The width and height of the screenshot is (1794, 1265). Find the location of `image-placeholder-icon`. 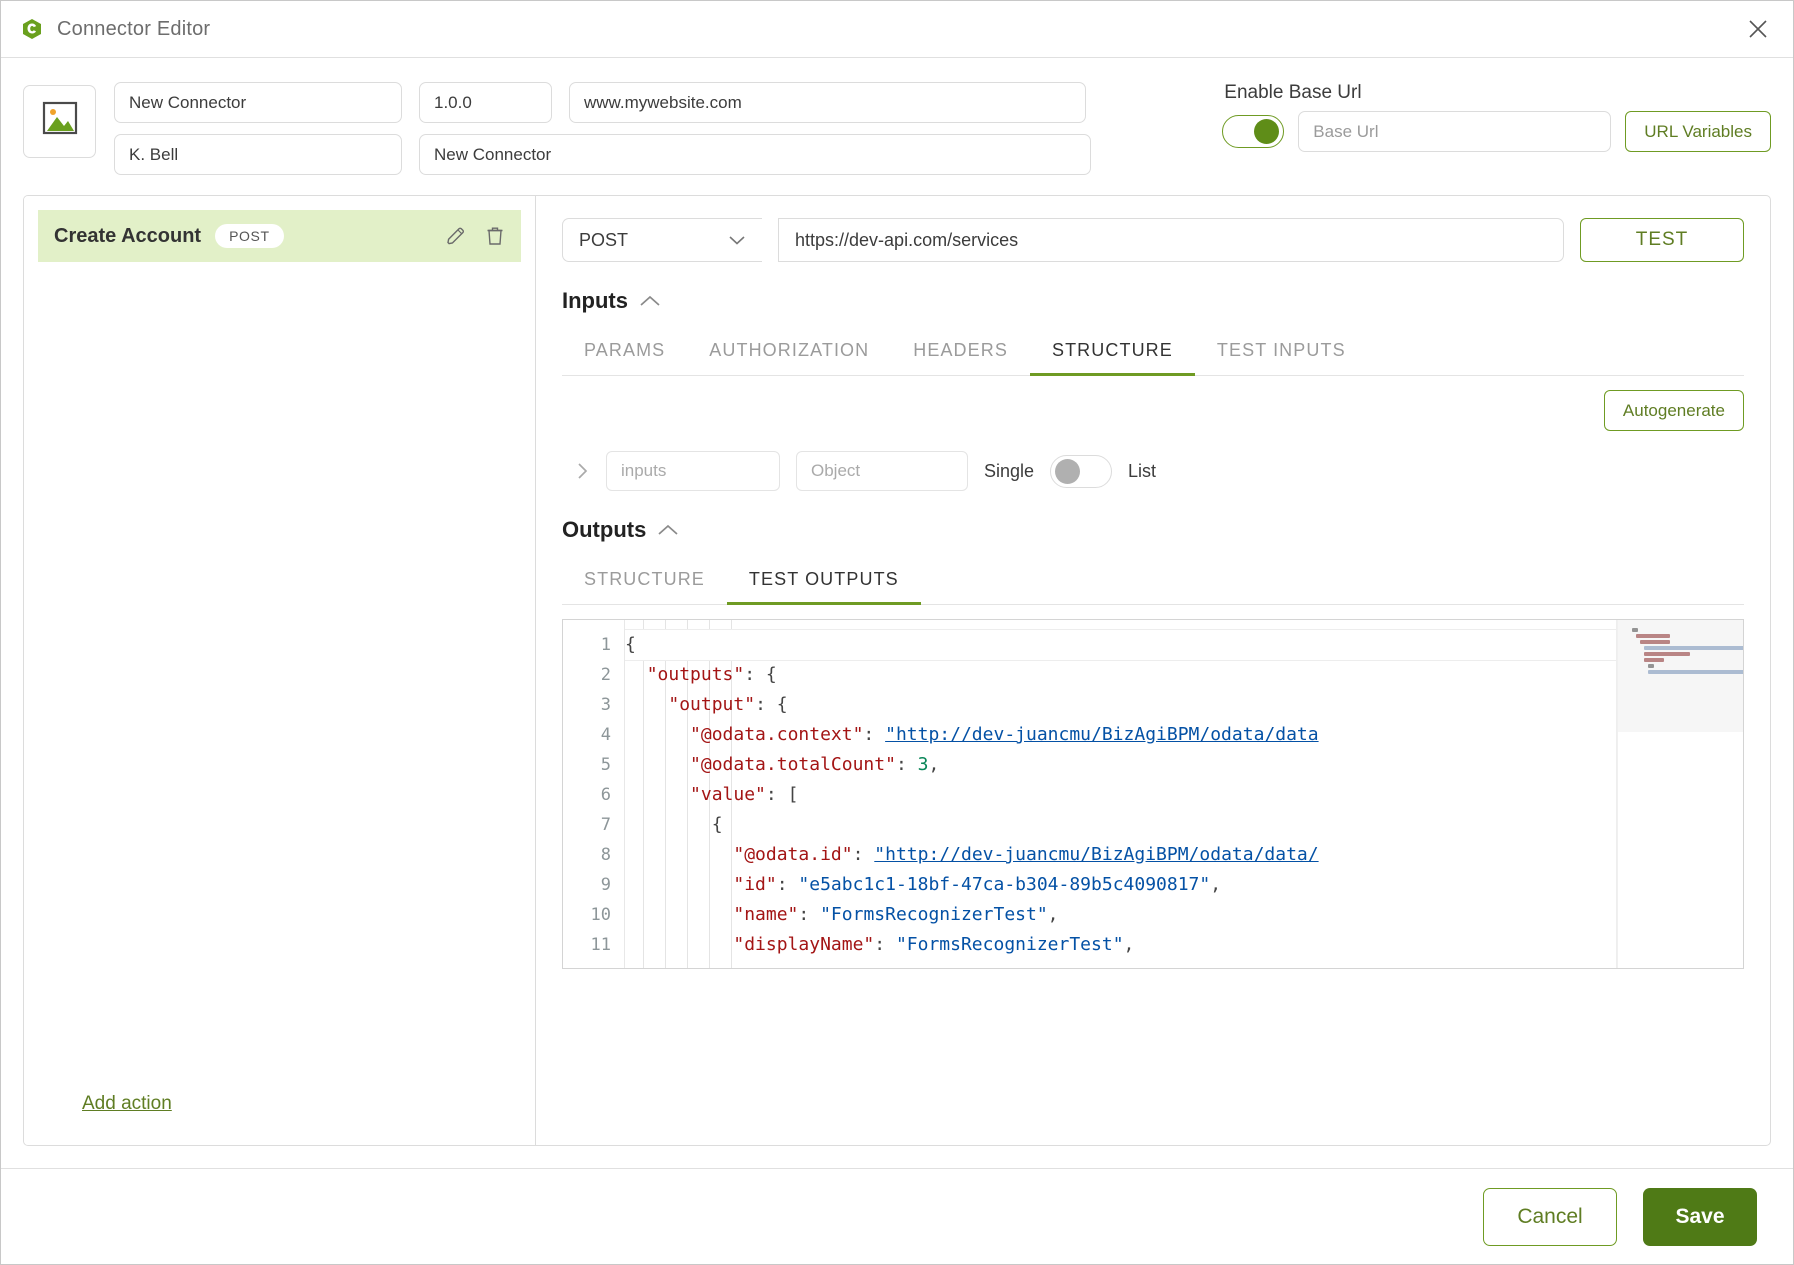

image-placeholder-icon is located at coordinates (60, 121).